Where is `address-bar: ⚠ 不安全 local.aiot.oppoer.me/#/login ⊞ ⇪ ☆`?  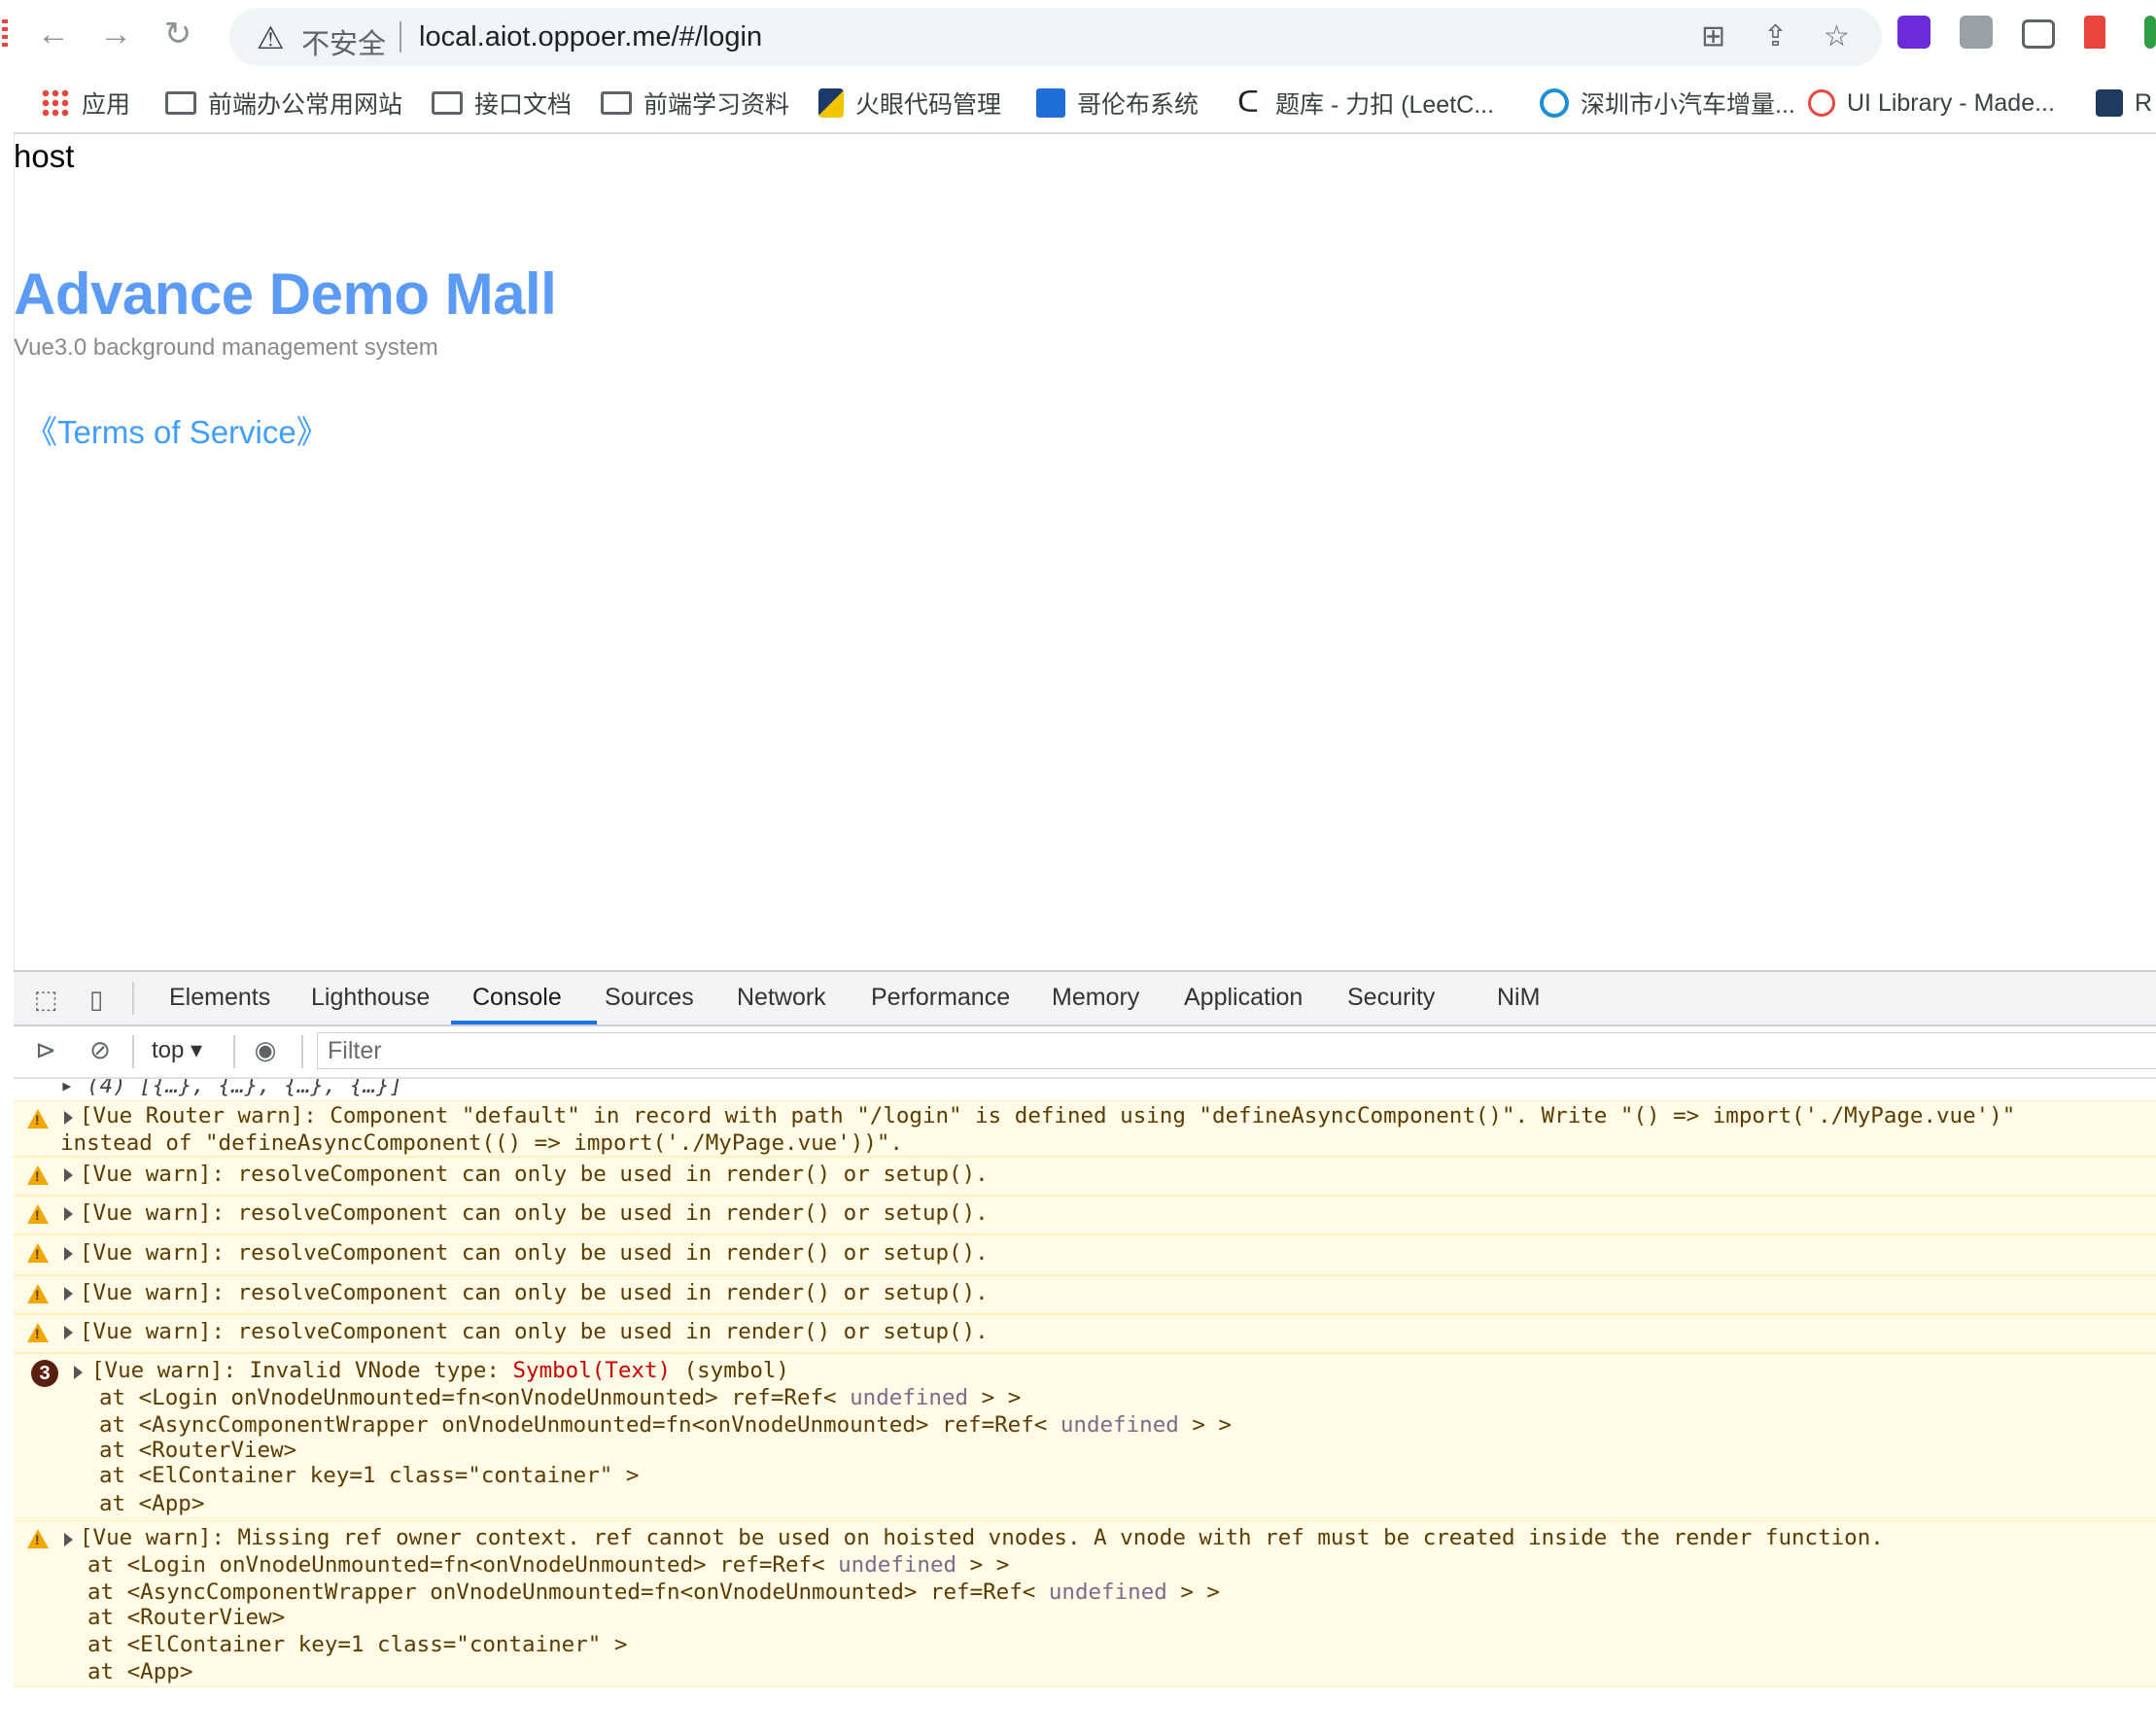
address-bar: ⚠ 不安全 local.aiot.oppoer.me/#/login ⊞ ⇪ ☆ is located at coordinates (1055, 37).